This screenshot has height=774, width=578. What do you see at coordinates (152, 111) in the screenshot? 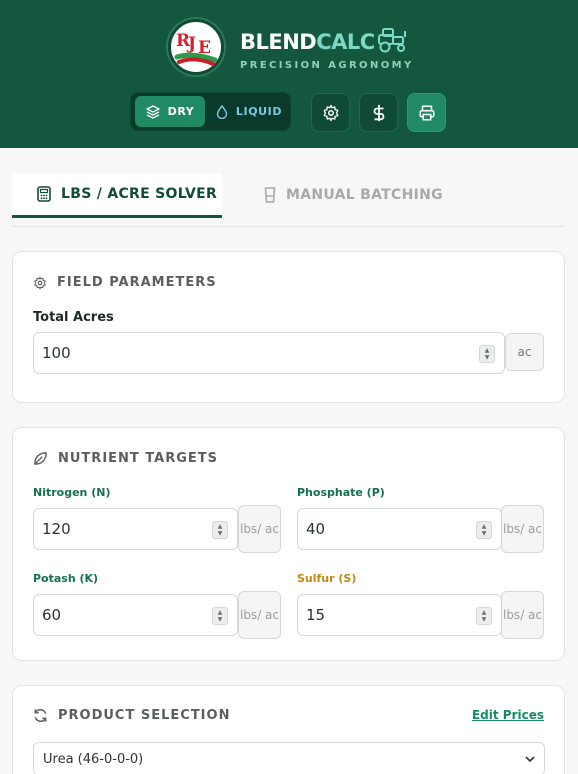
I see `layers-icon` at bounding box center [152, 111].